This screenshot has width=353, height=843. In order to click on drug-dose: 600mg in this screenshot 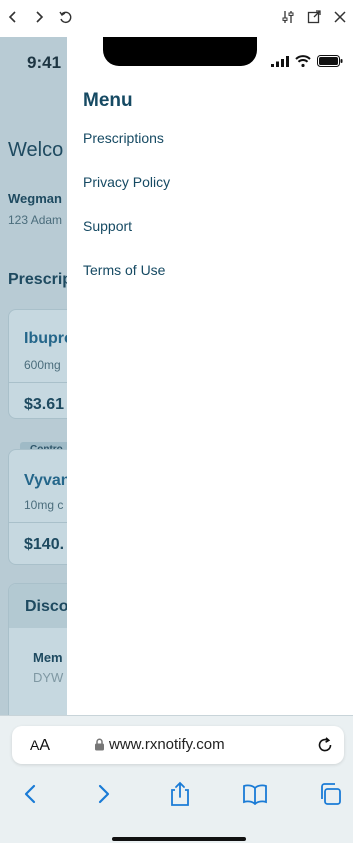, I will do `click(42, 365)`.